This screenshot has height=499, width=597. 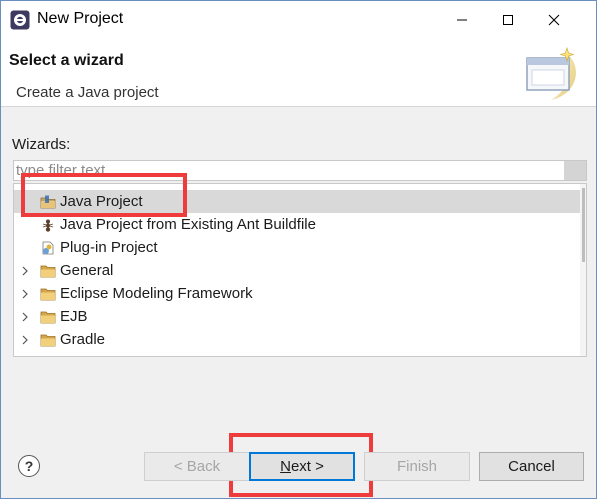 What do you see at coordinates (575, 170) in the screenshot?
I see `filter-clear-button` at bounding box center [575, 170].